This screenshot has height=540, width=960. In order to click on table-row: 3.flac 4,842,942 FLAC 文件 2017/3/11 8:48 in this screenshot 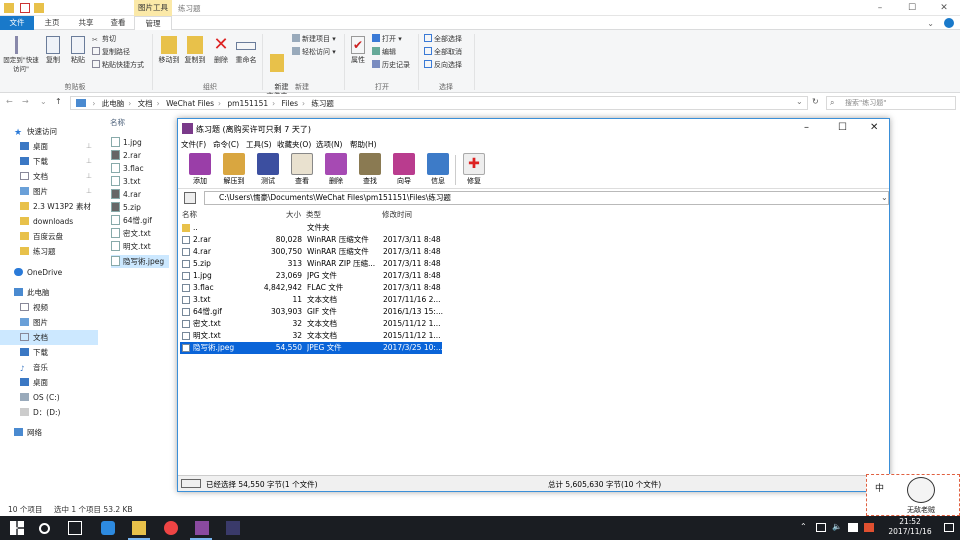, I will do `click(311, 288)`.